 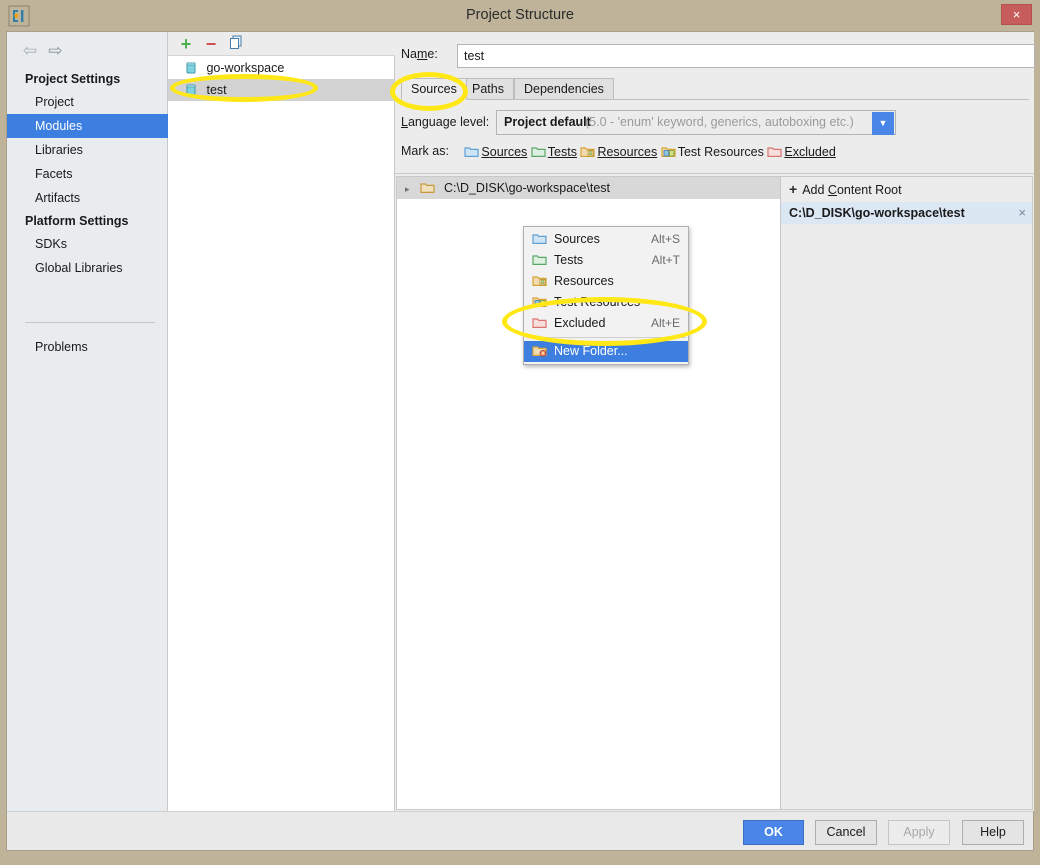 I want to click on mark-as-sources-button: Sources, so click(x=495, y=152).